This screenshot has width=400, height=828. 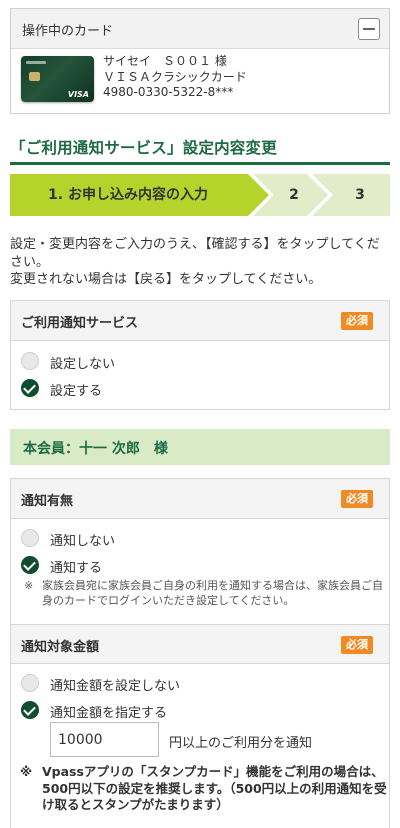 What do you see at coordinates (109, 713) in the screenshot?
I see `option-label: 通知金額を指定する` at bounding box center [109, 713].